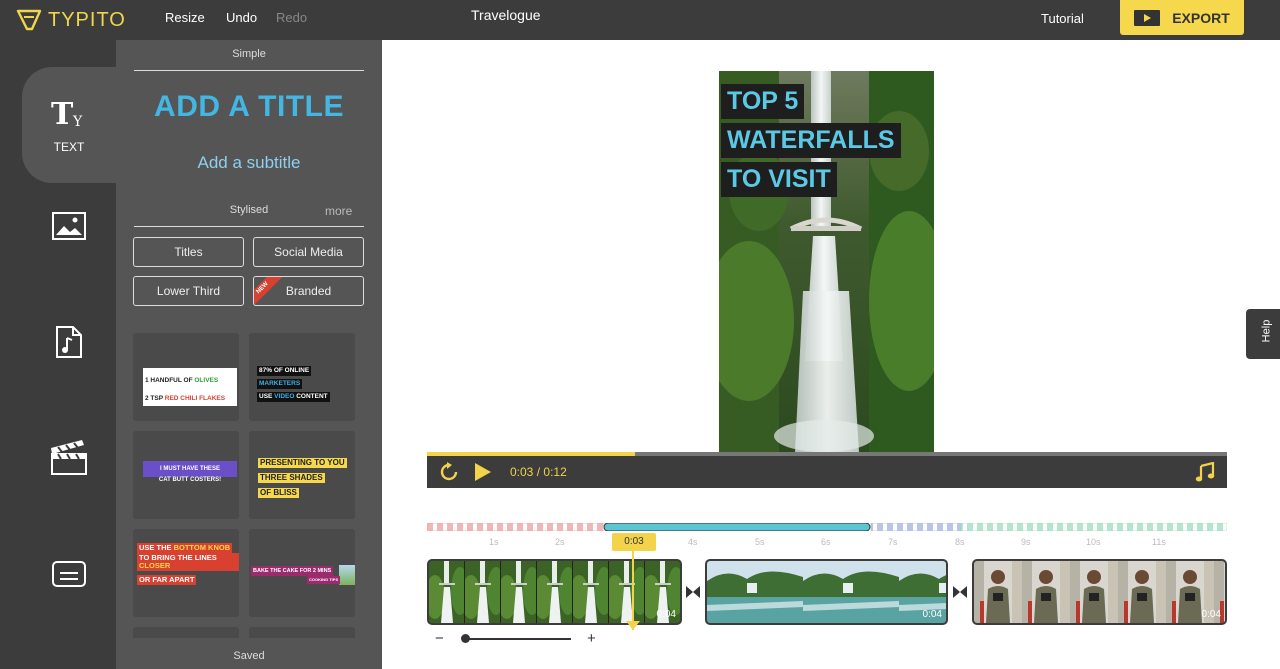  I want to click on category-lower-third: Lower Third, so click(188, 291).